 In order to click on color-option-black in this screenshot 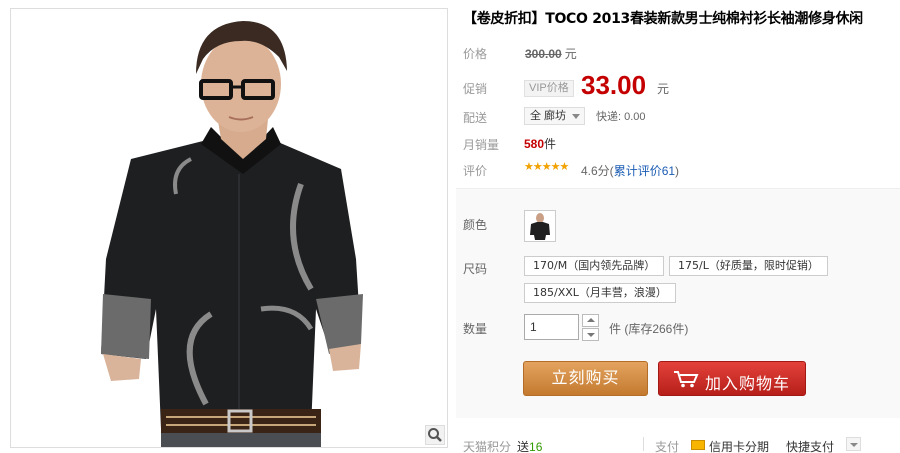, I will do `click(540, 226)`.